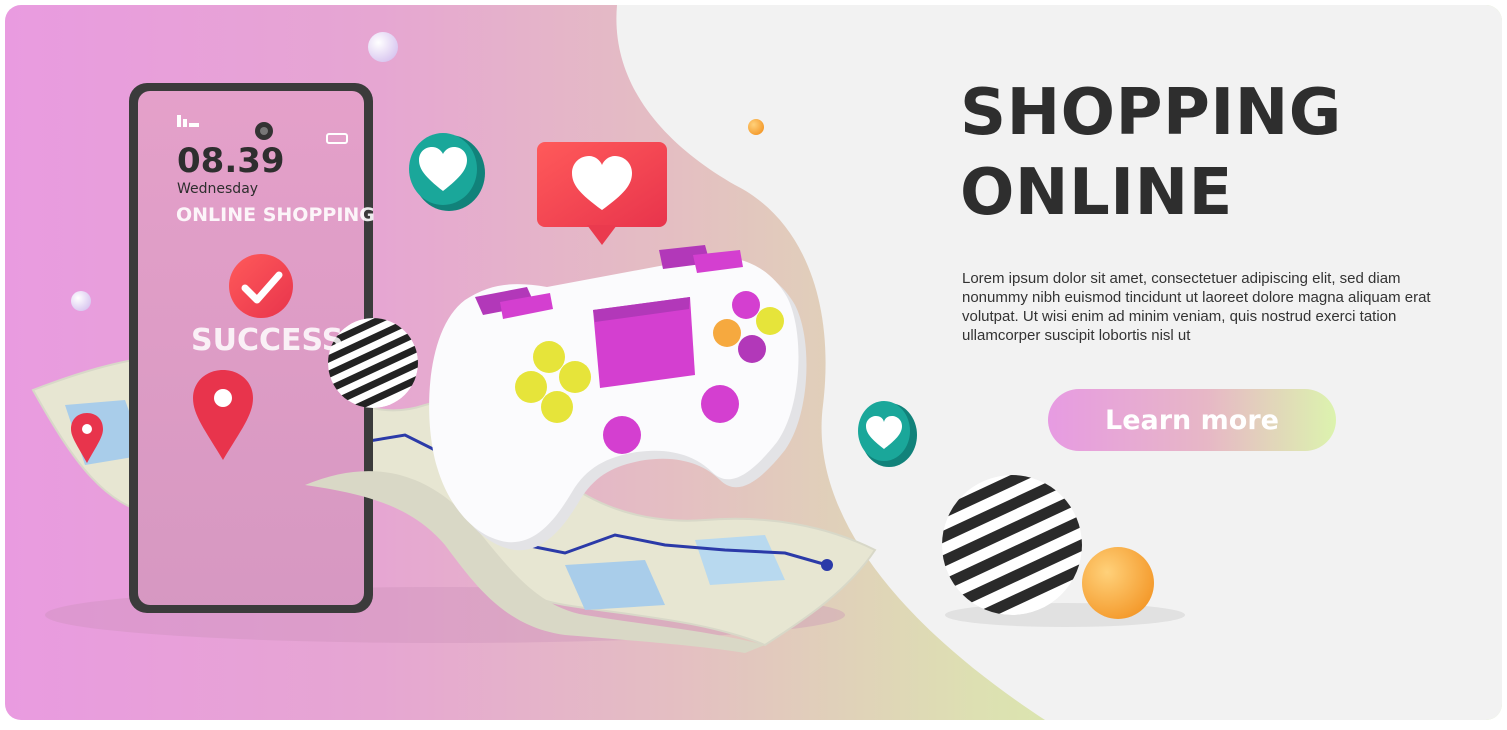  What do you see at coordinates (618, 398) in the screenshot?
I see `gamepad-illustration` at bounding box center [618, 398].